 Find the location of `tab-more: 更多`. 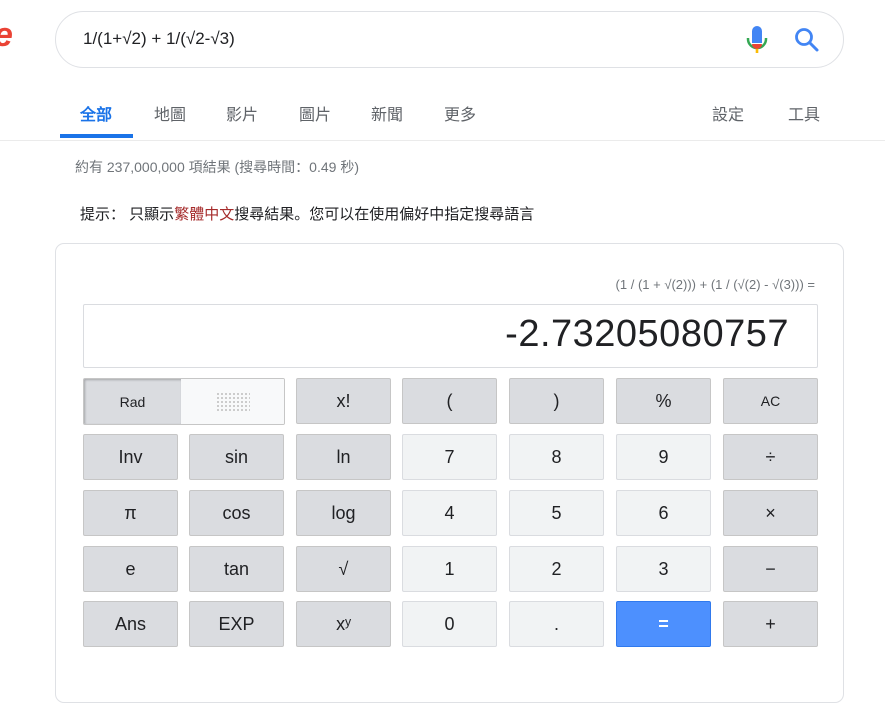

tab-more: 更多 is located at coordinates (460, 113).